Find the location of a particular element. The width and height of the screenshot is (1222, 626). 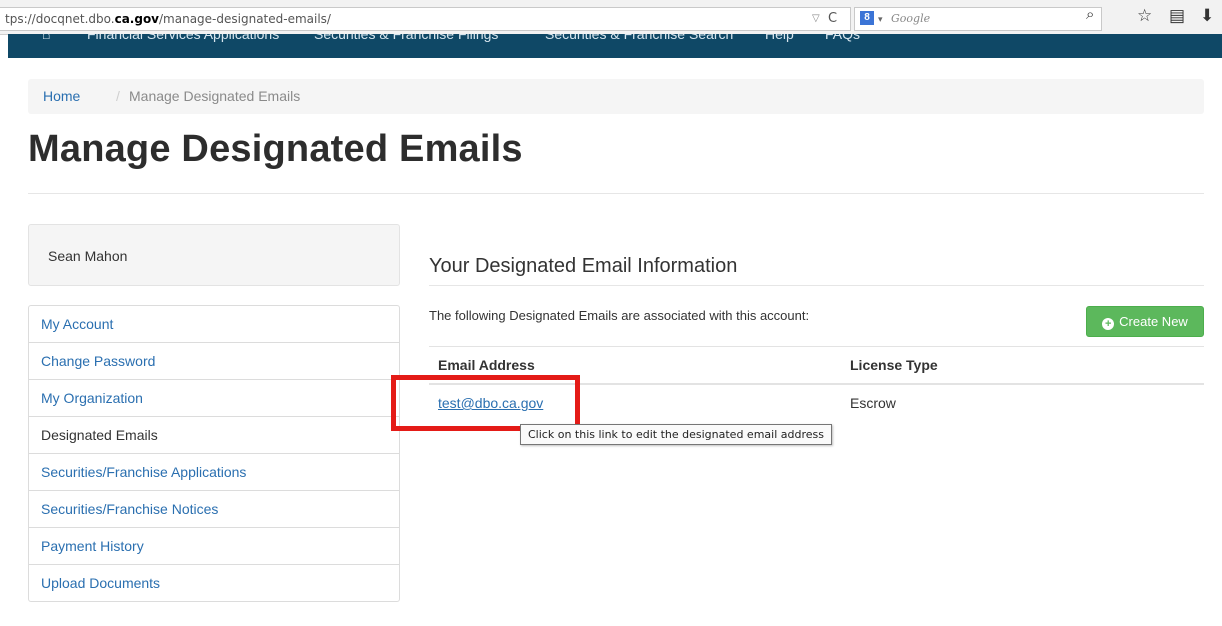

section-heading: Your Designated Email Information is located at coordinates (583, 266).